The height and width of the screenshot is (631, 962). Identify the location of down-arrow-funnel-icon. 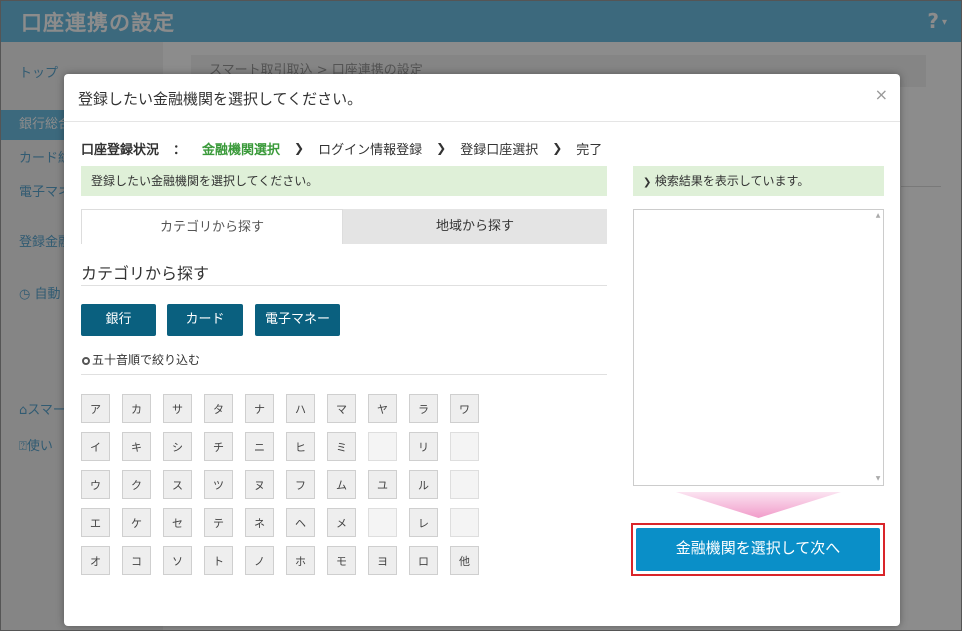
(758, 505).